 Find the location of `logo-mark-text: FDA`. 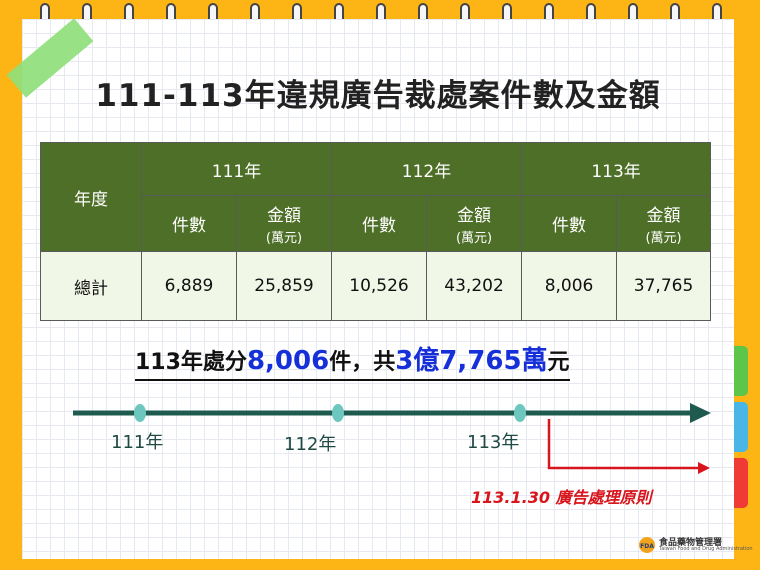

logo-mark-text: FDA is located at coordinates (647, 546).